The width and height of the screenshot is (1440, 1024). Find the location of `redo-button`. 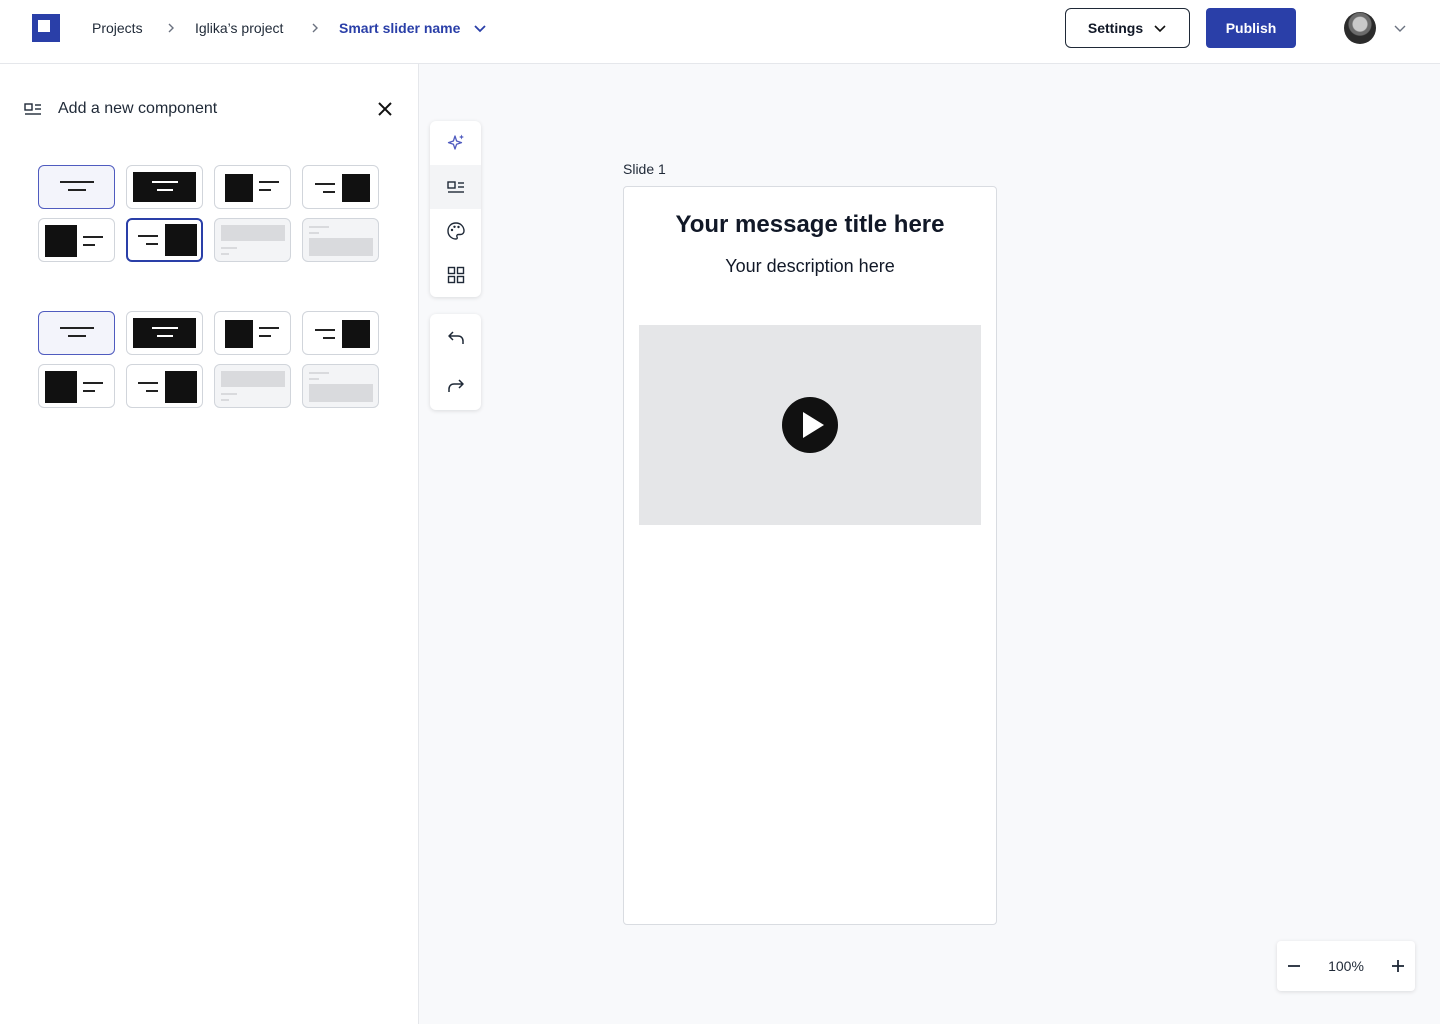

redo-button is located at coordinates (455, 386).